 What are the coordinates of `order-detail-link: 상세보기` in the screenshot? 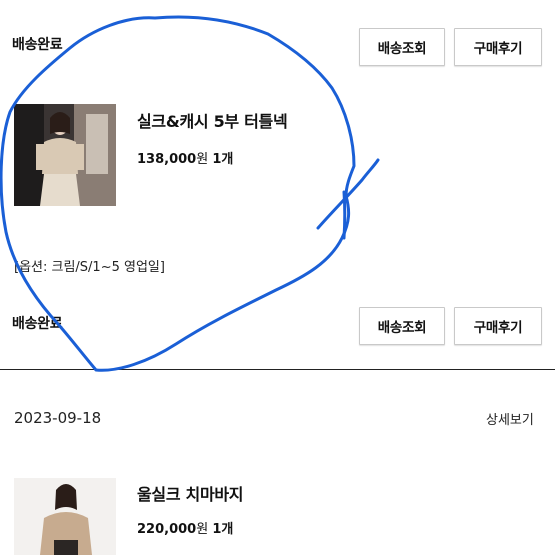 It's located at (510, 418).